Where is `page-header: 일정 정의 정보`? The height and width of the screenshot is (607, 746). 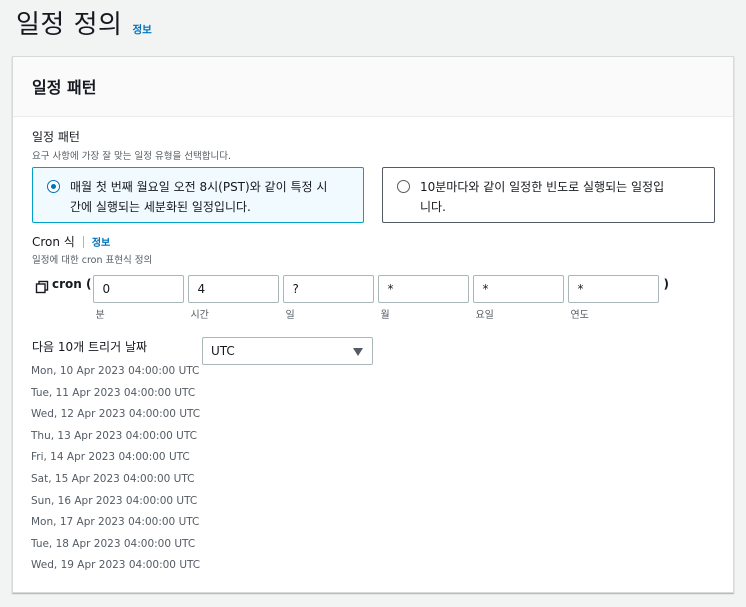 page-header: 일정 정의 정보 is located at coordinates (84, 22).